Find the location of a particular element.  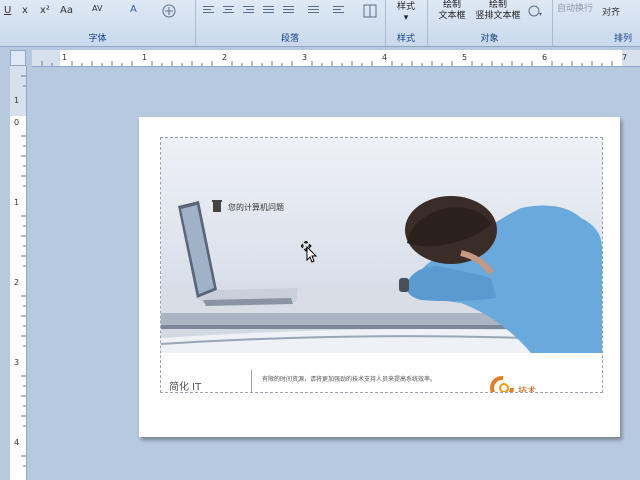

style-group: 样式 ▾ 样式 is located at coordinates (406, 23).